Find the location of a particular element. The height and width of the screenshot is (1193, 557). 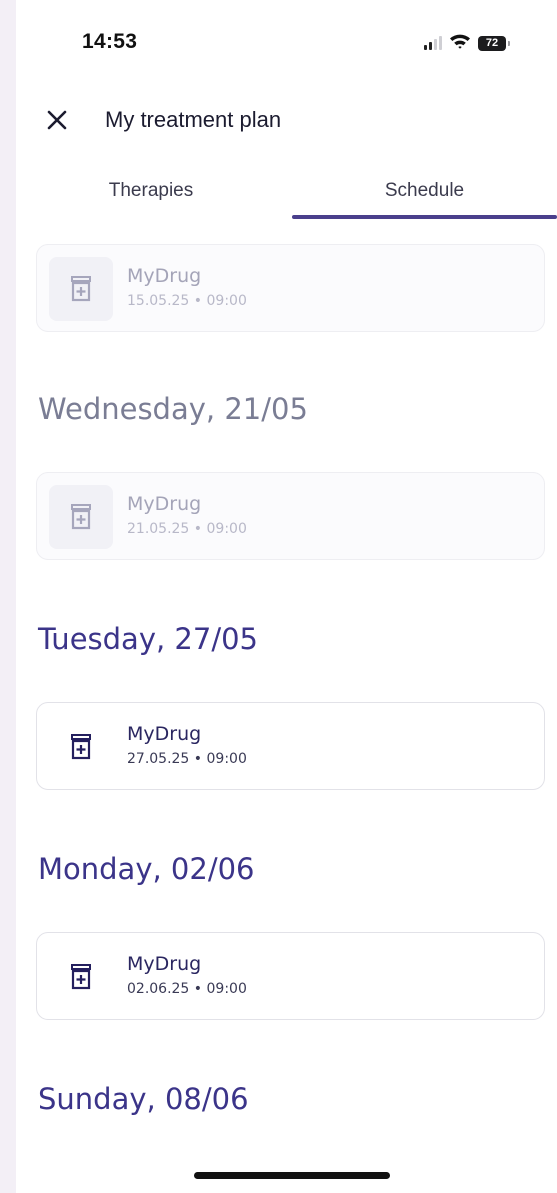

medication-datetime: 15.05.25 • 09:00 is located at coordinates (187, 301).